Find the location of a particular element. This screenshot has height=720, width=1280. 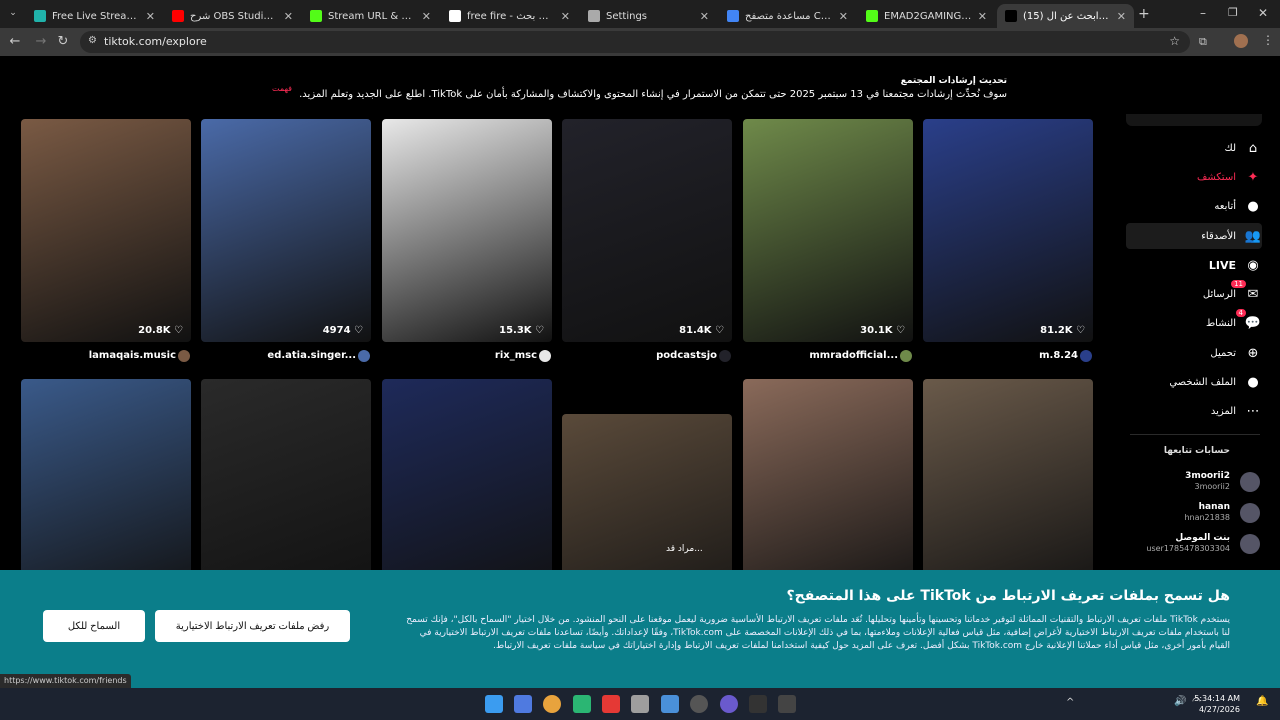

address-bar: ⚙ tiktok.com/explore ☆ is located at coordinates (635, 42).